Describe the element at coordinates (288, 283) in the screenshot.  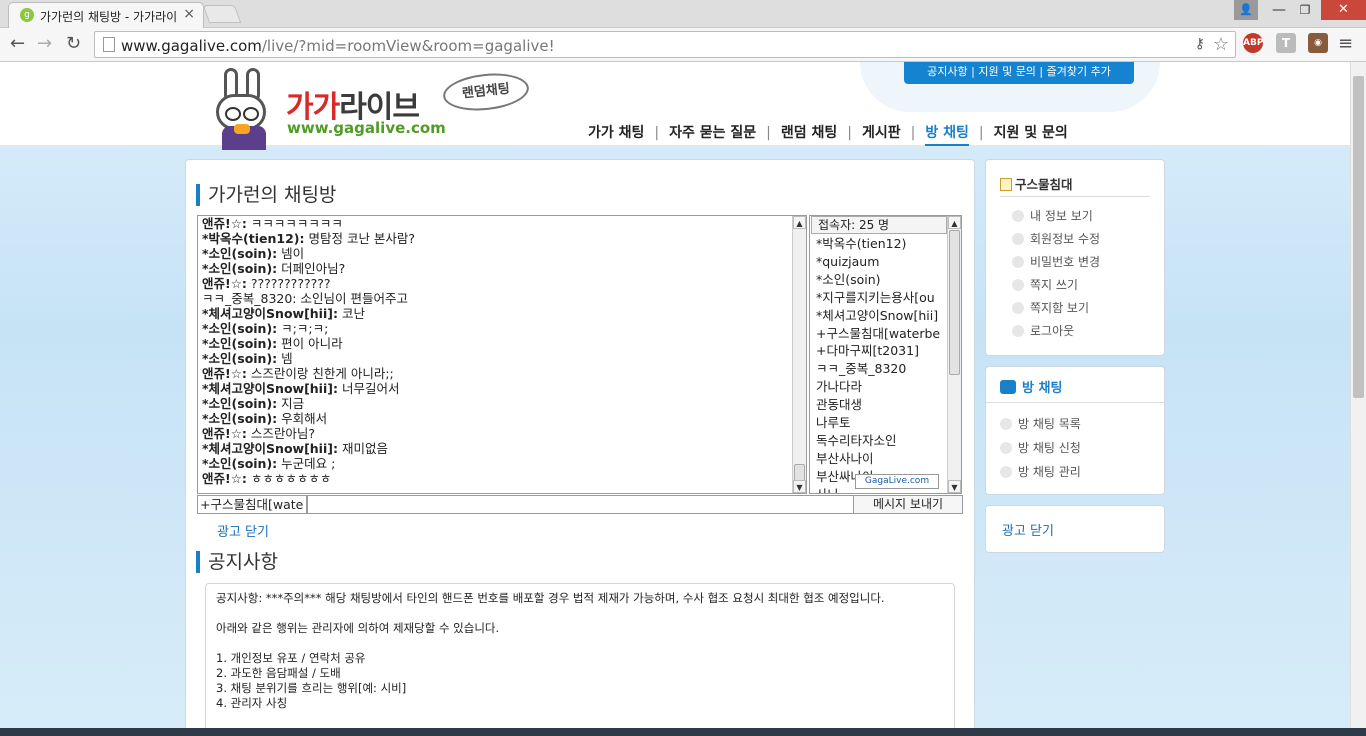
I see `chat-message: ????????????` at that location.